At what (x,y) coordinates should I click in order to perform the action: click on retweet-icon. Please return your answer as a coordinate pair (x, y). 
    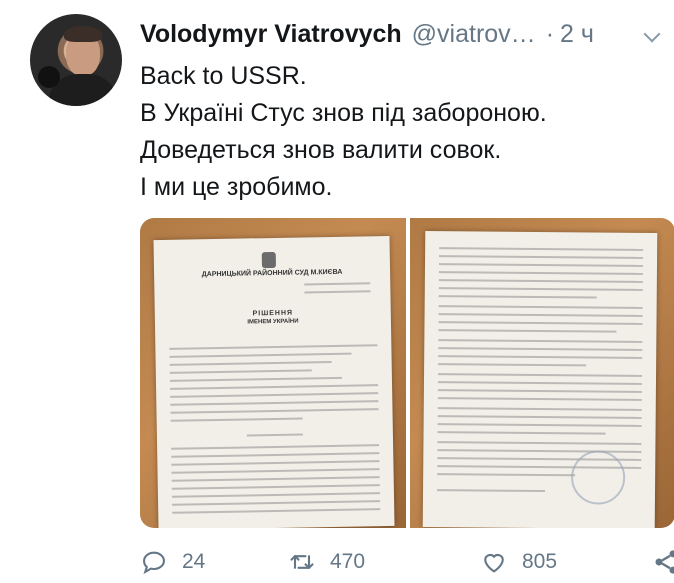
    Looking at the image, I should click on (302, 562).